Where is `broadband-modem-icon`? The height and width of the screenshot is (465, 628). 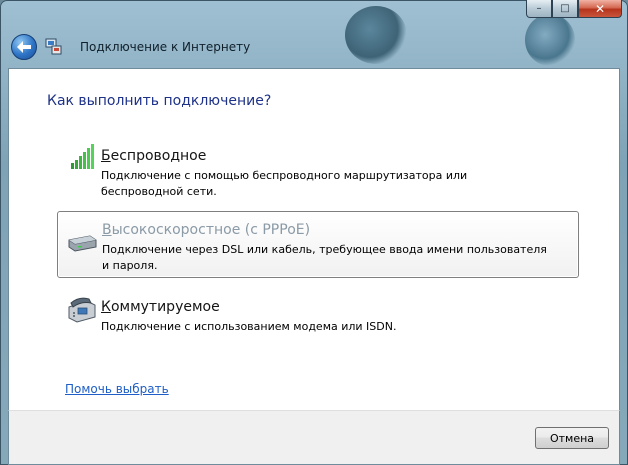 broadband-modem-icon is located at coordinates (82, 243).